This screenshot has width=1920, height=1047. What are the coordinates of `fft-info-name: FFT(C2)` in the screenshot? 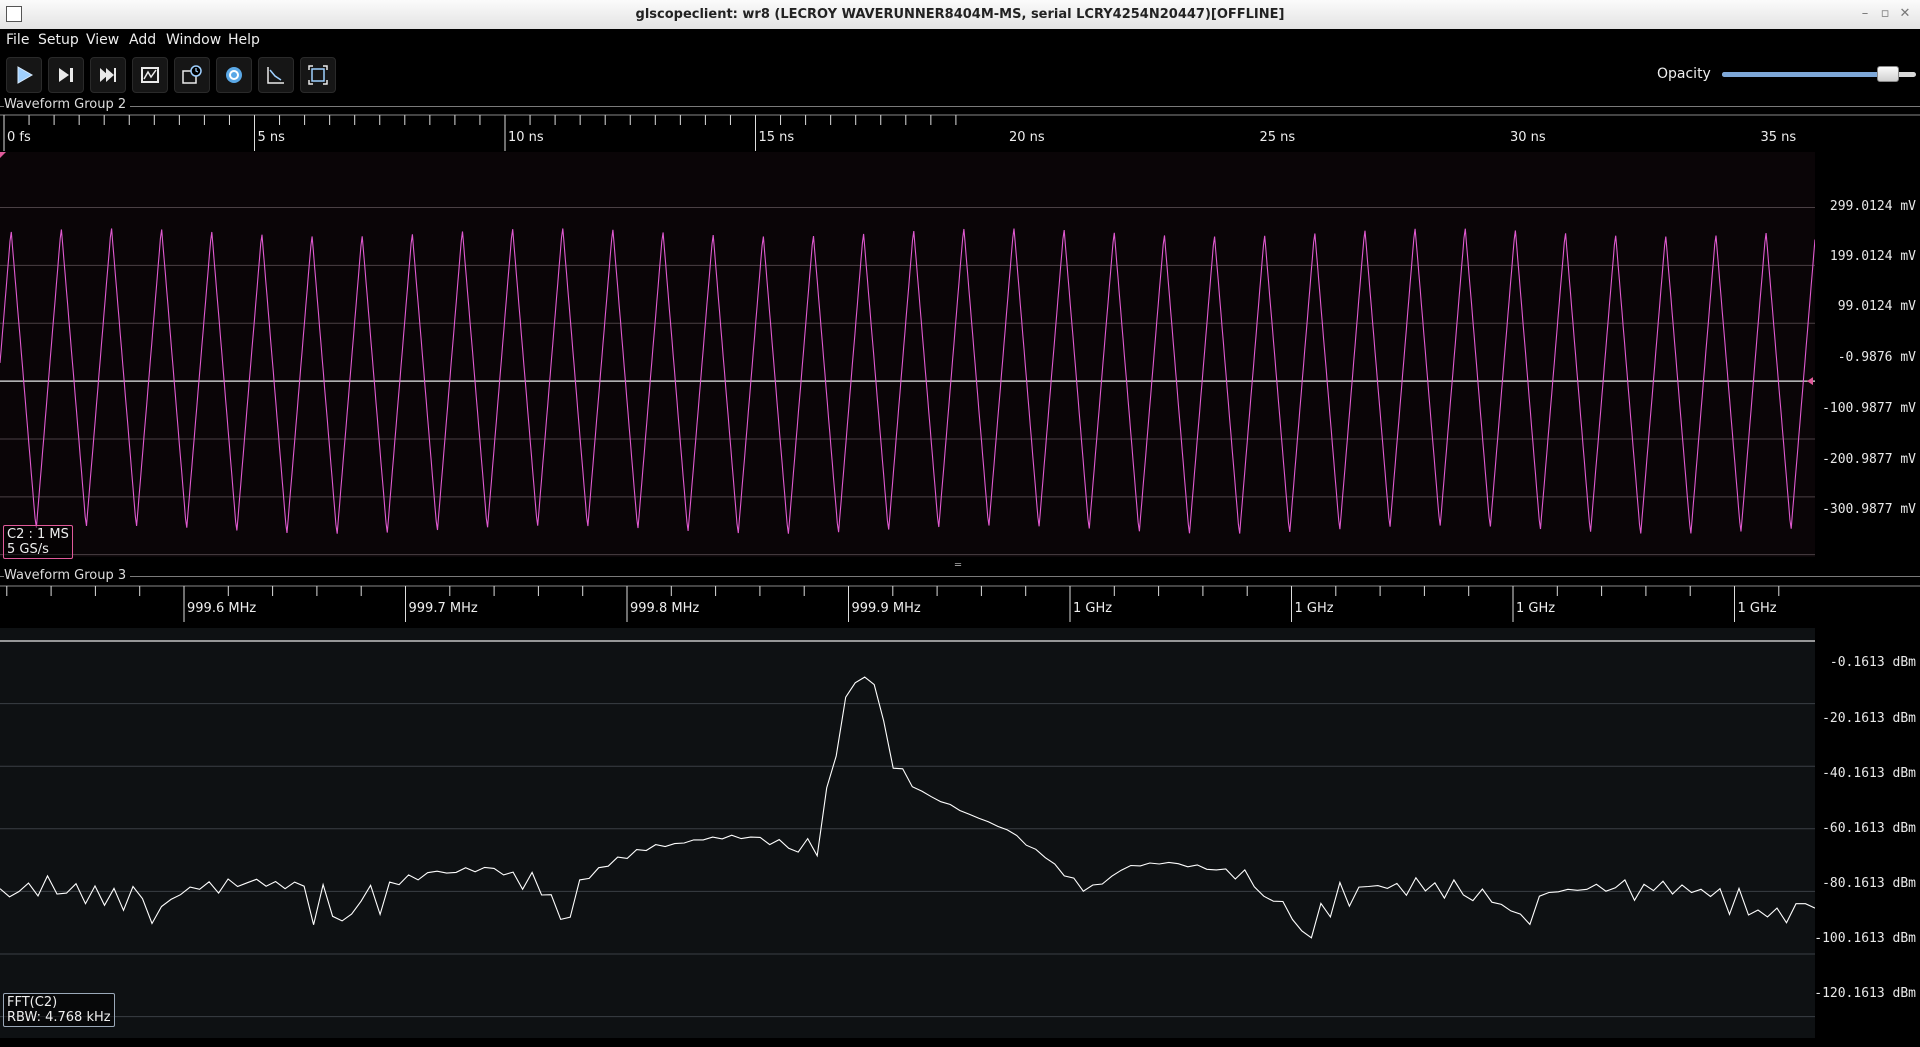 It's located at (32, 1002).